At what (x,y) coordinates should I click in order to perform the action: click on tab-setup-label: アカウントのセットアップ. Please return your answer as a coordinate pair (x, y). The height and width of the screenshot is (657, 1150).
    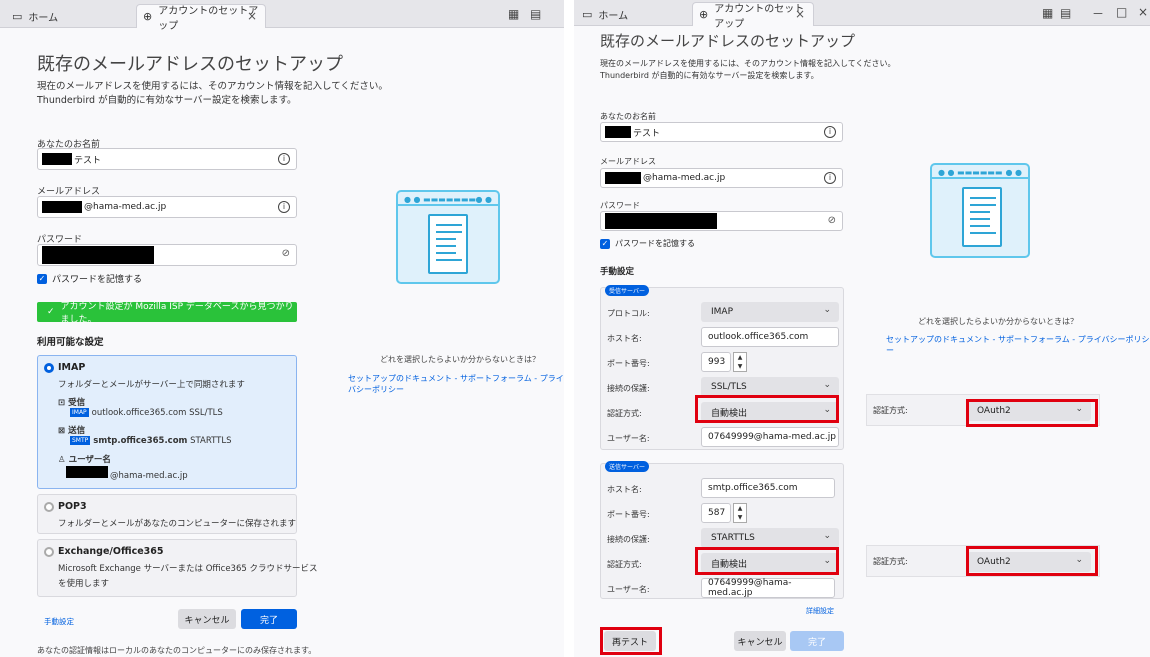
    Looking at the image, I should click on (208, 18).